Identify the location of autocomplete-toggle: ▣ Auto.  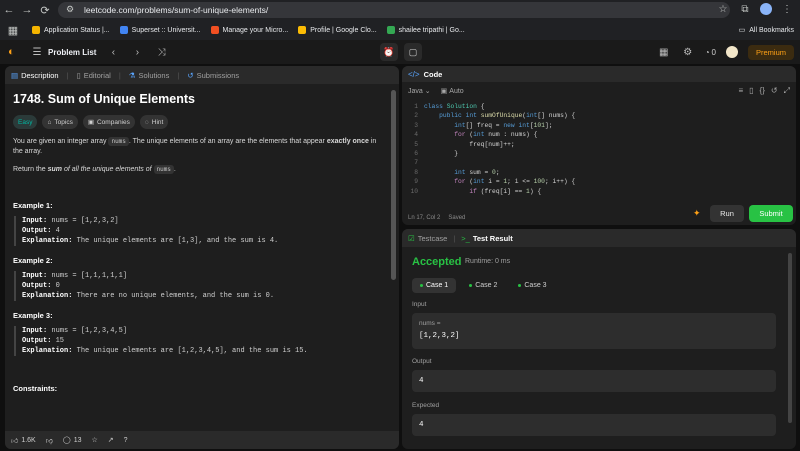
(452, 91).